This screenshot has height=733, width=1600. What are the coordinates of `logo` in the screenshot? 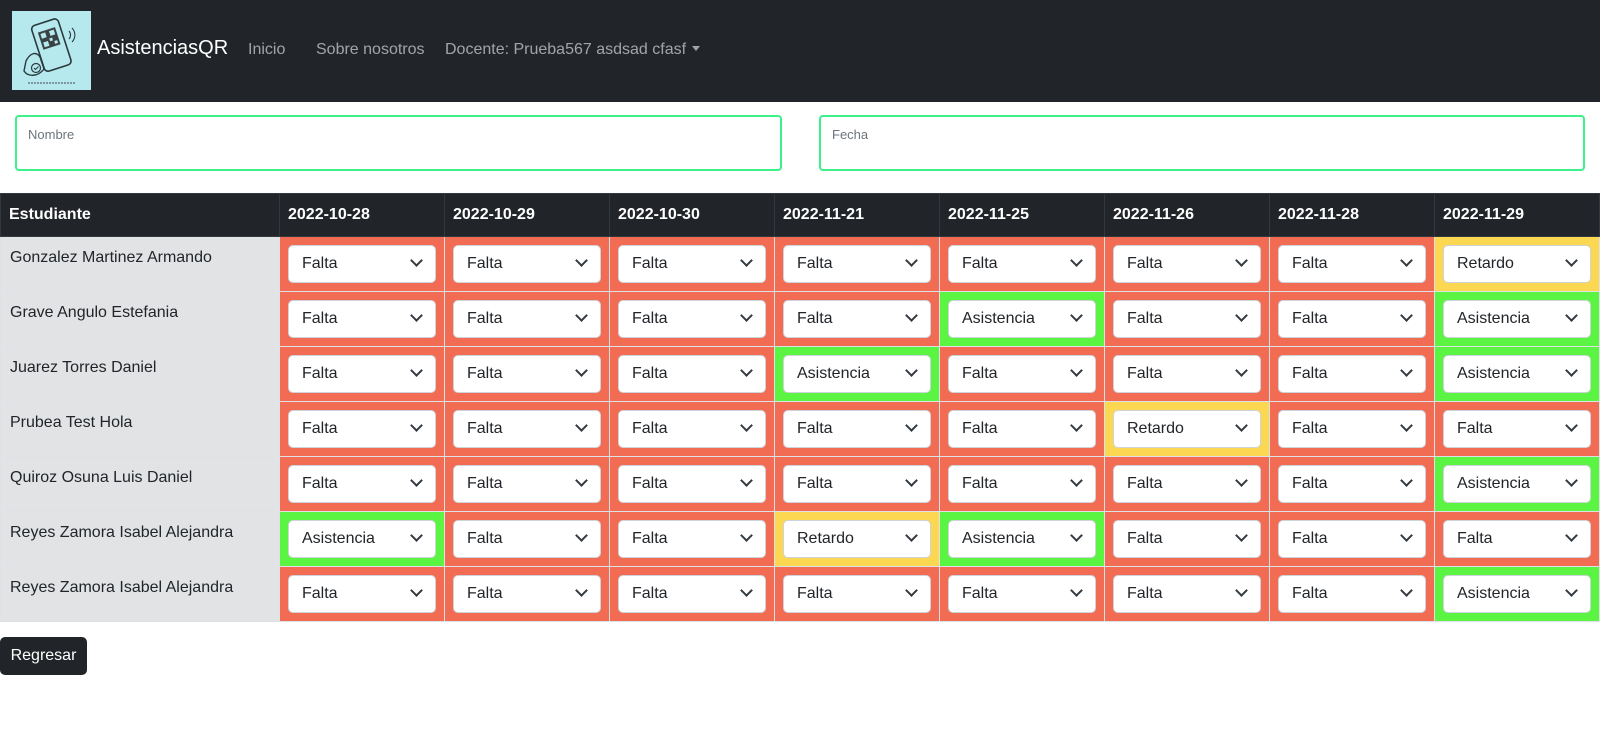 It's located at (51, 50).